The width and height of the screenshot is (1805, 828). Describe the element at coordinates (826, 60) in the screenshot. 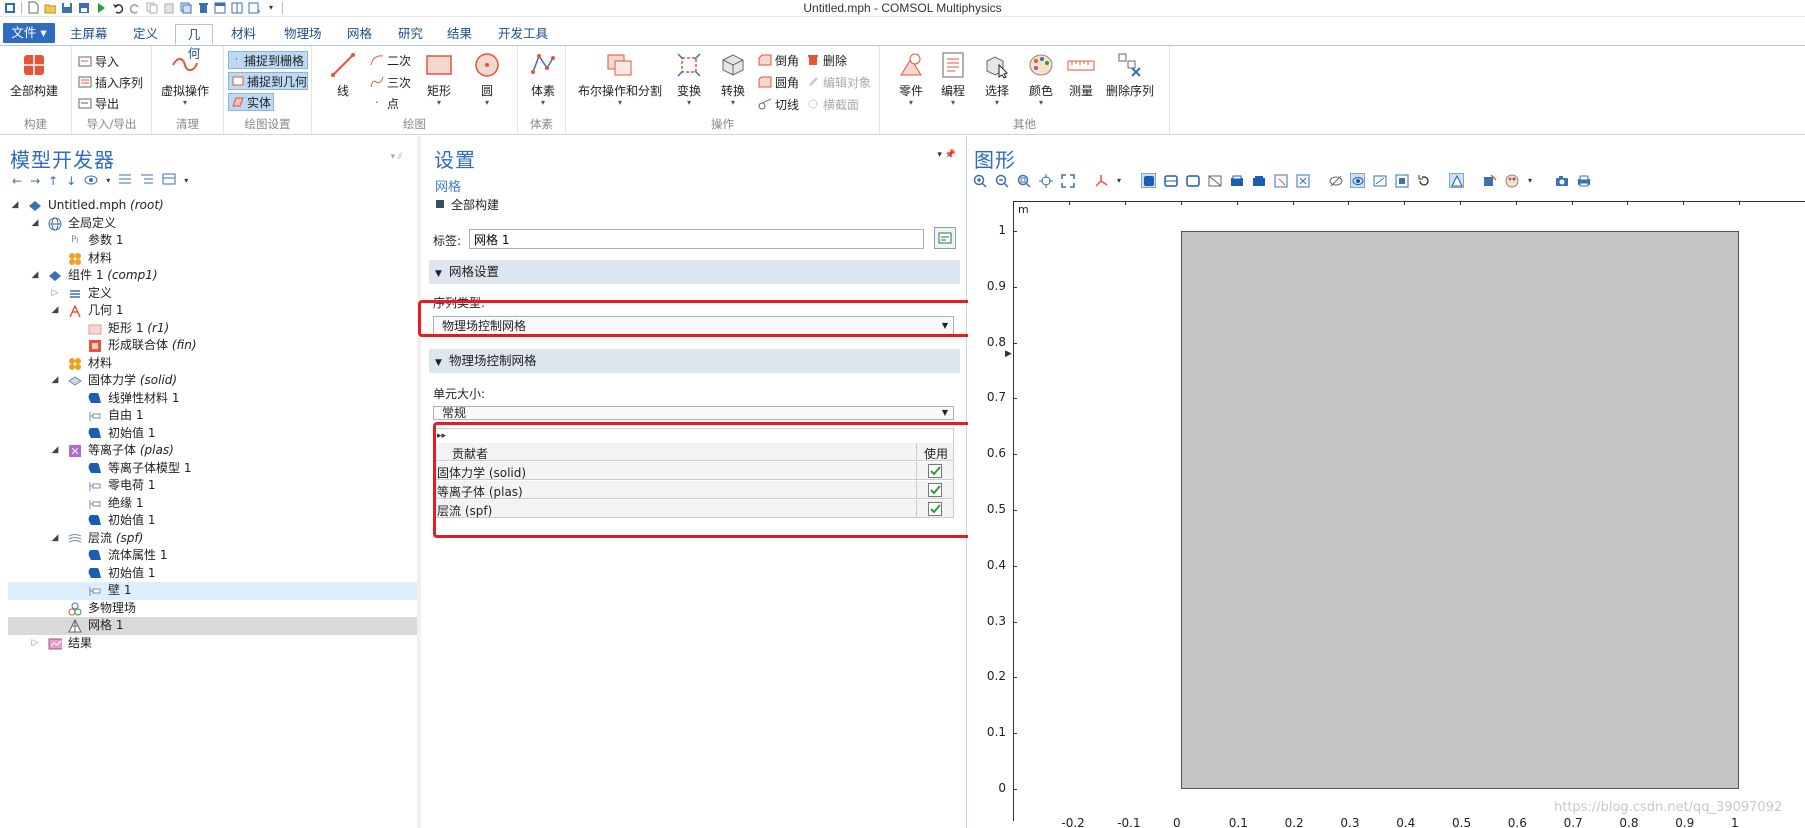

I see `delete-entities-button: 删除` at that location.